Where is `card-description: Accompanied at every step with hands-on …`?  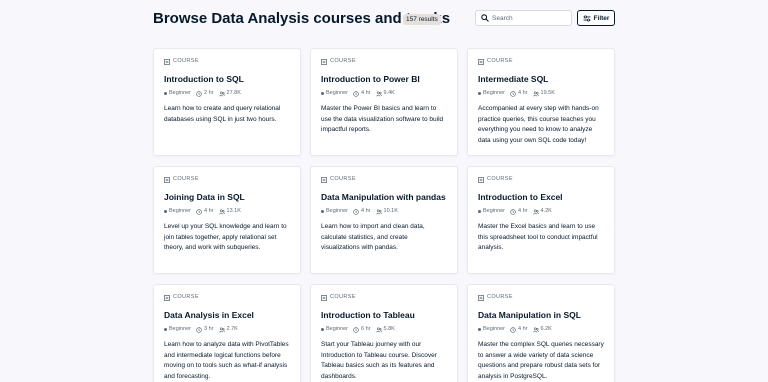 card-description: Accompanied at every step with hands-on … is located at coordinates (538, 124).